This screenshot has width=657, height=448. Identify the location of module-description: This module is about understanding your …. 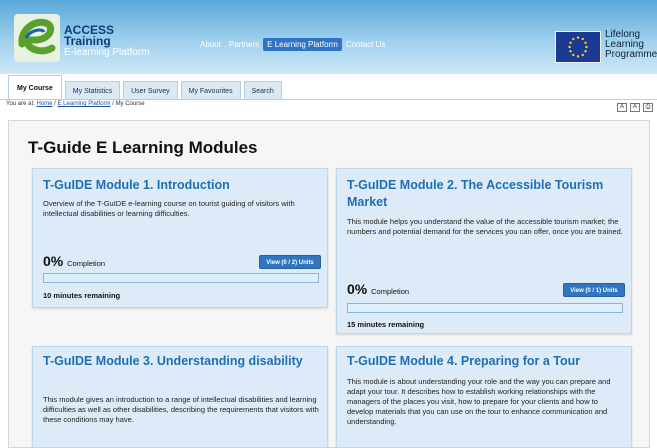
(479, 401).